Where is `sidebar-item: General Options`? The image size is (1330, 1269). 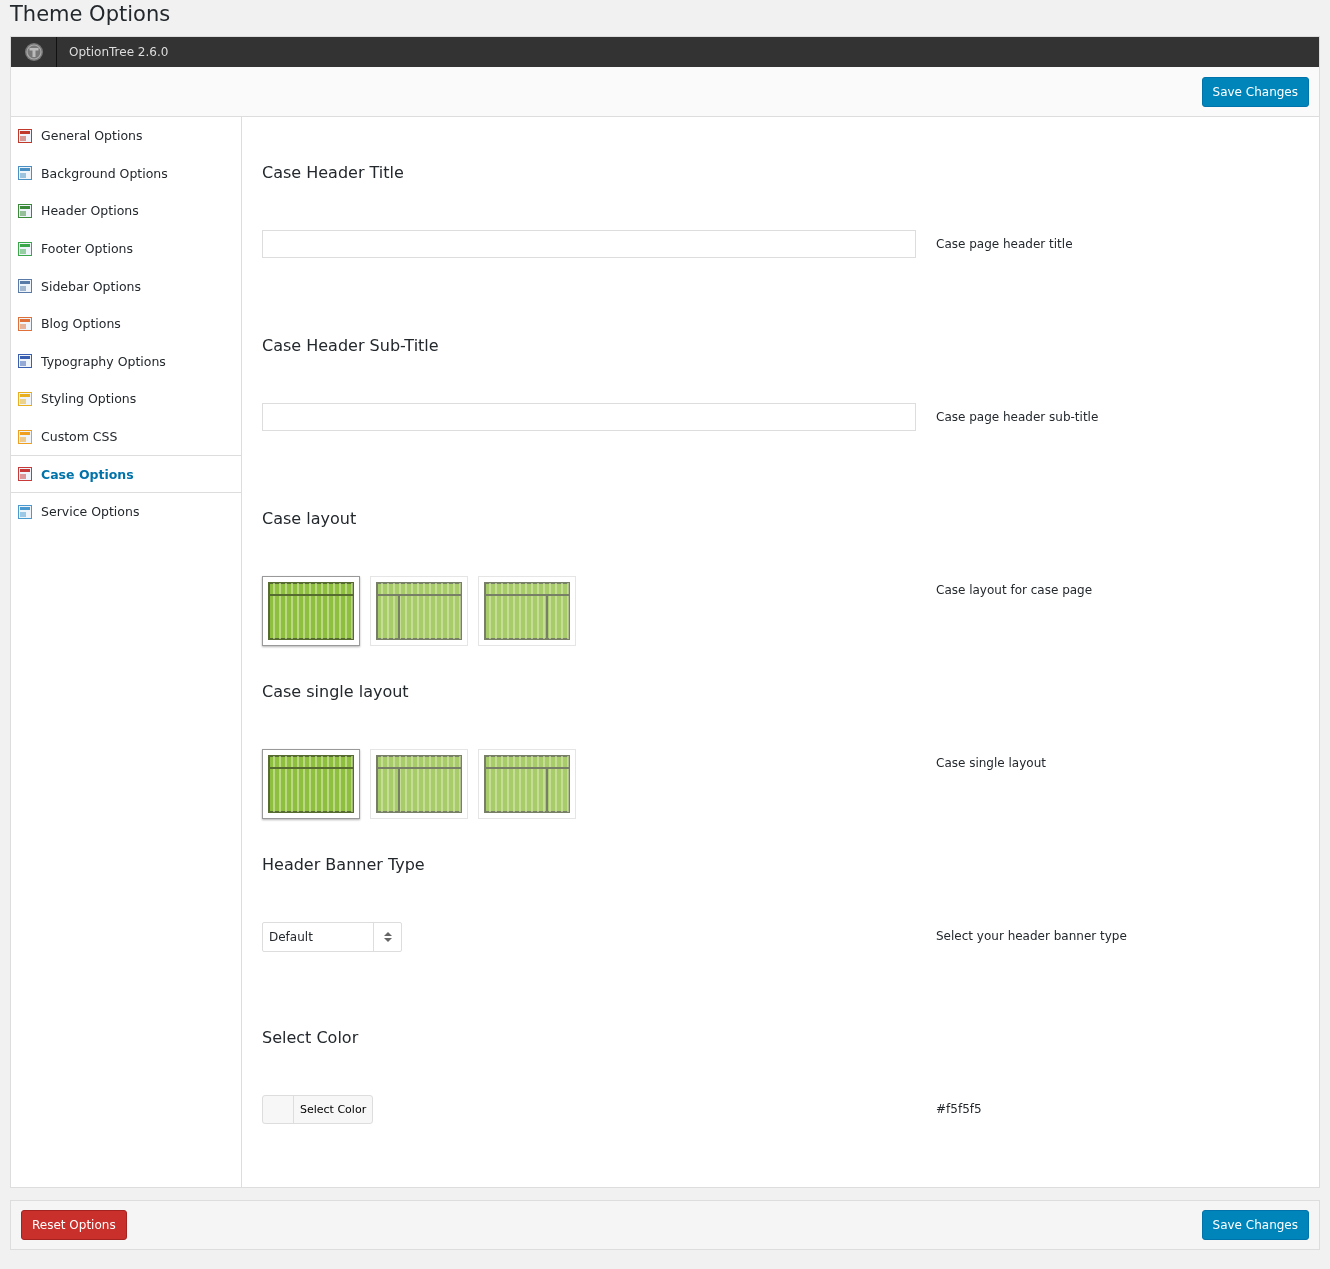
sidebar-item: General Options is located at coordinates (126, 136).